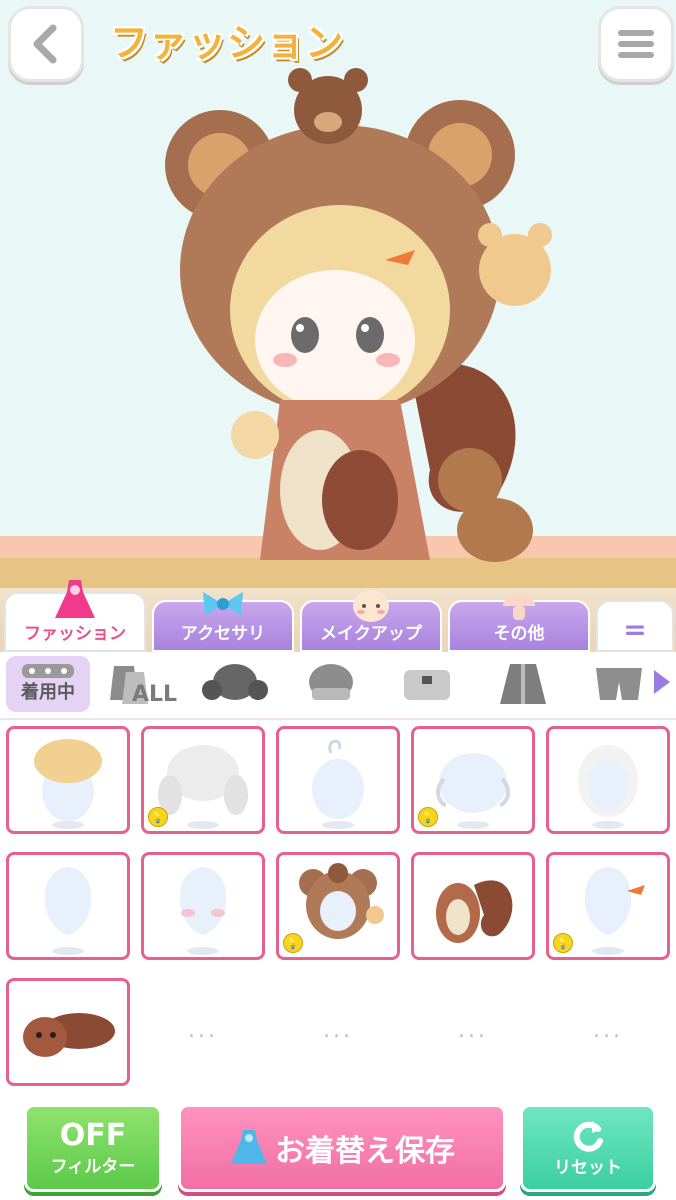 The height and width of the screenshot is (1200, 676). I want to click on long-hair-icon, so click(608, 787).